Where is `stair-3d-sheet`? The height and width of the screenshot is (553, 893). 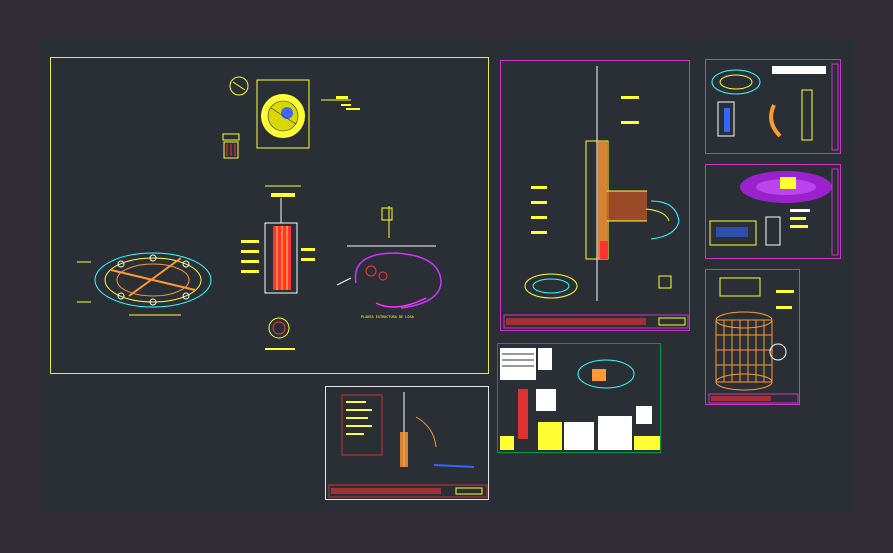 stair-3d-sheet is located at coordinates (752, 337).